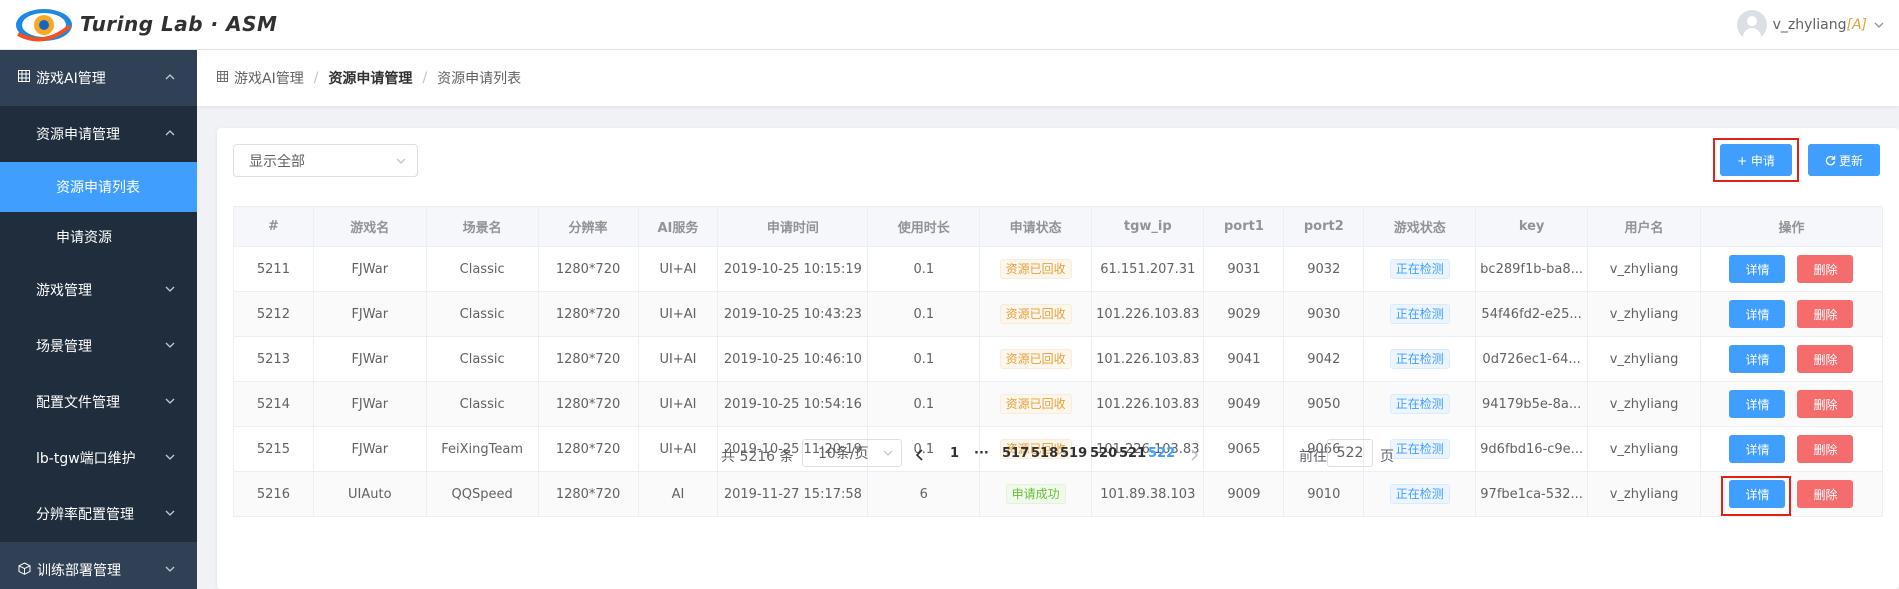  Describe the element at coordinates (273, 314) in the screenshot. I see `cell-id: 5212` at that location.